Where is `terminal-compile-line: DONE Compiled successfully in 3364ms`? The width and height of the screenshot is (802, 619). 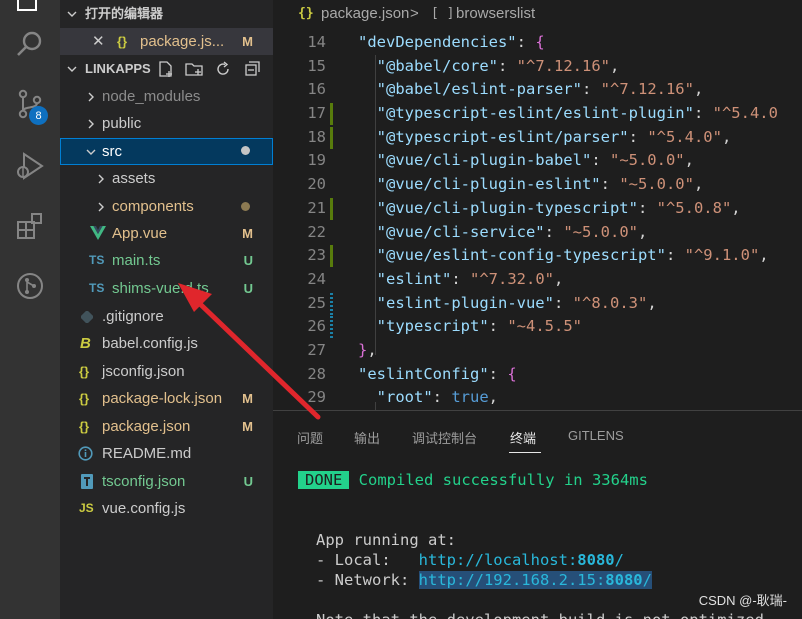
terminal-compile-line: DONE Compiled successfully in 3364ms is located at coordinates (473, 480).